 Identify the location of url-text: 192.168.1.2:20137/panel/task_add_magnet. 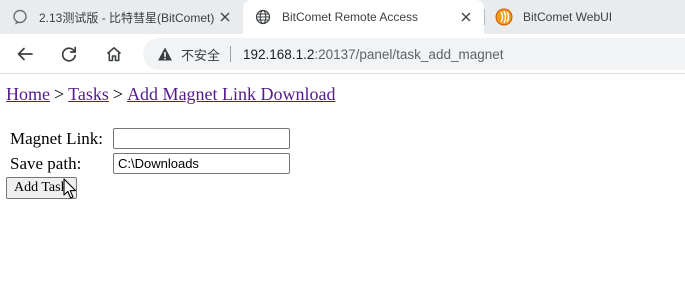
(373, 54).